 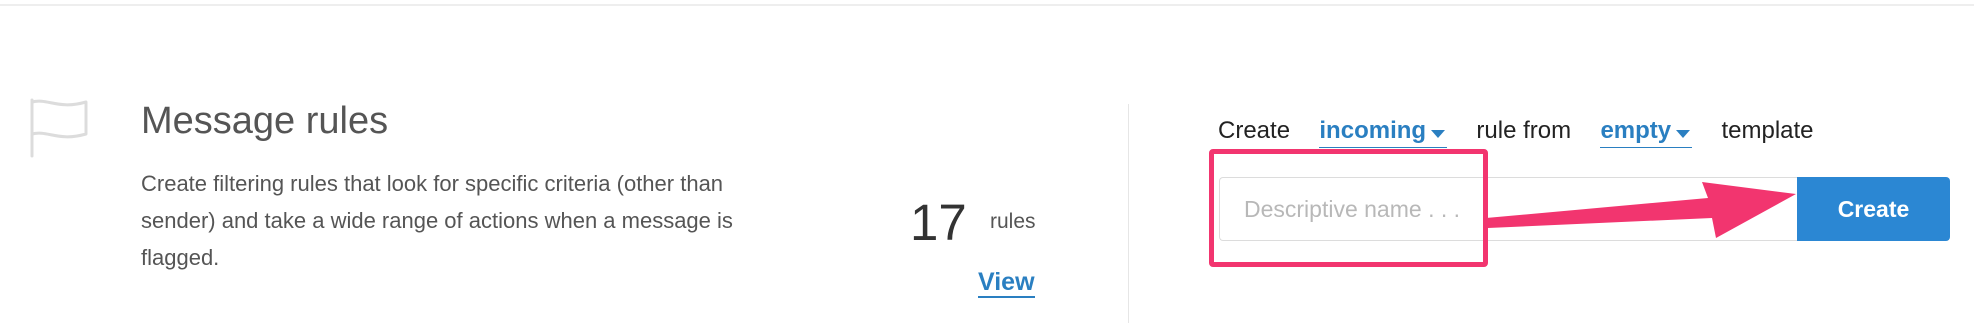 I want to click on template-suffix-text: template, so click(x=1767, y=130).